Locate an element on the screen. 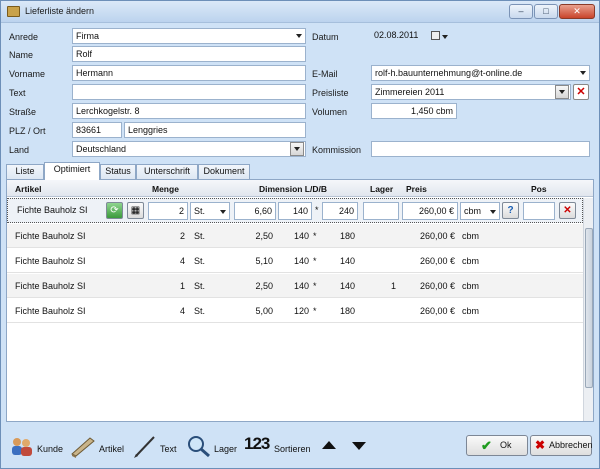 The height and width of the screenshot is (469, 600). land-dropdown-button is located at coordinates (297, 149).